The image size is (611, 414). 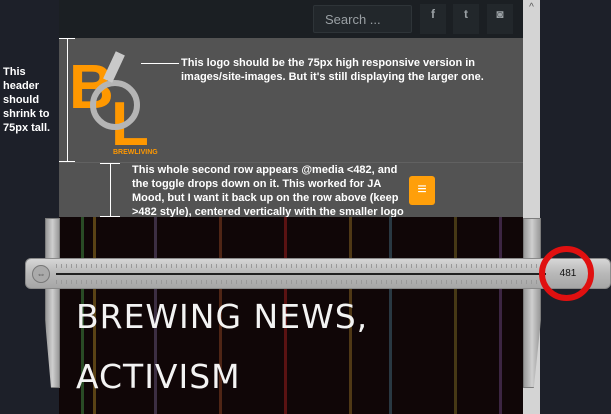 What do you see at coordinates (27, 100) in the screenshot?
I see `header-annotation: This header should shrink to 75px tall.` at bounding box center [27, 100].